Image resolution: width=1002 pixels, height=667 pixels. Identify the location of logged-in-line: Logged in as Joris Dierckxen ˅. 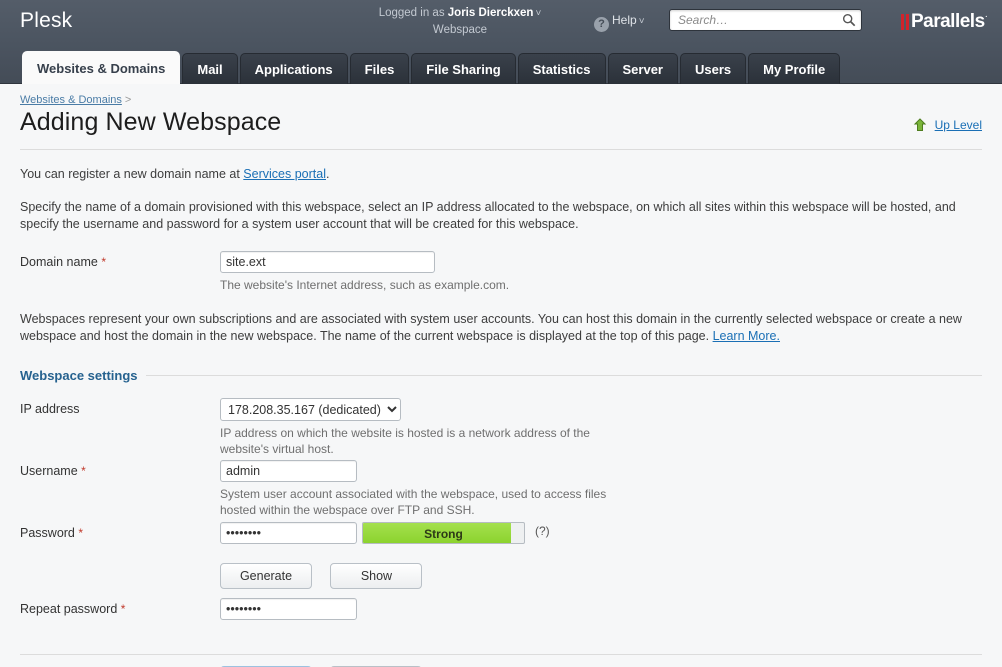
(460, 13).